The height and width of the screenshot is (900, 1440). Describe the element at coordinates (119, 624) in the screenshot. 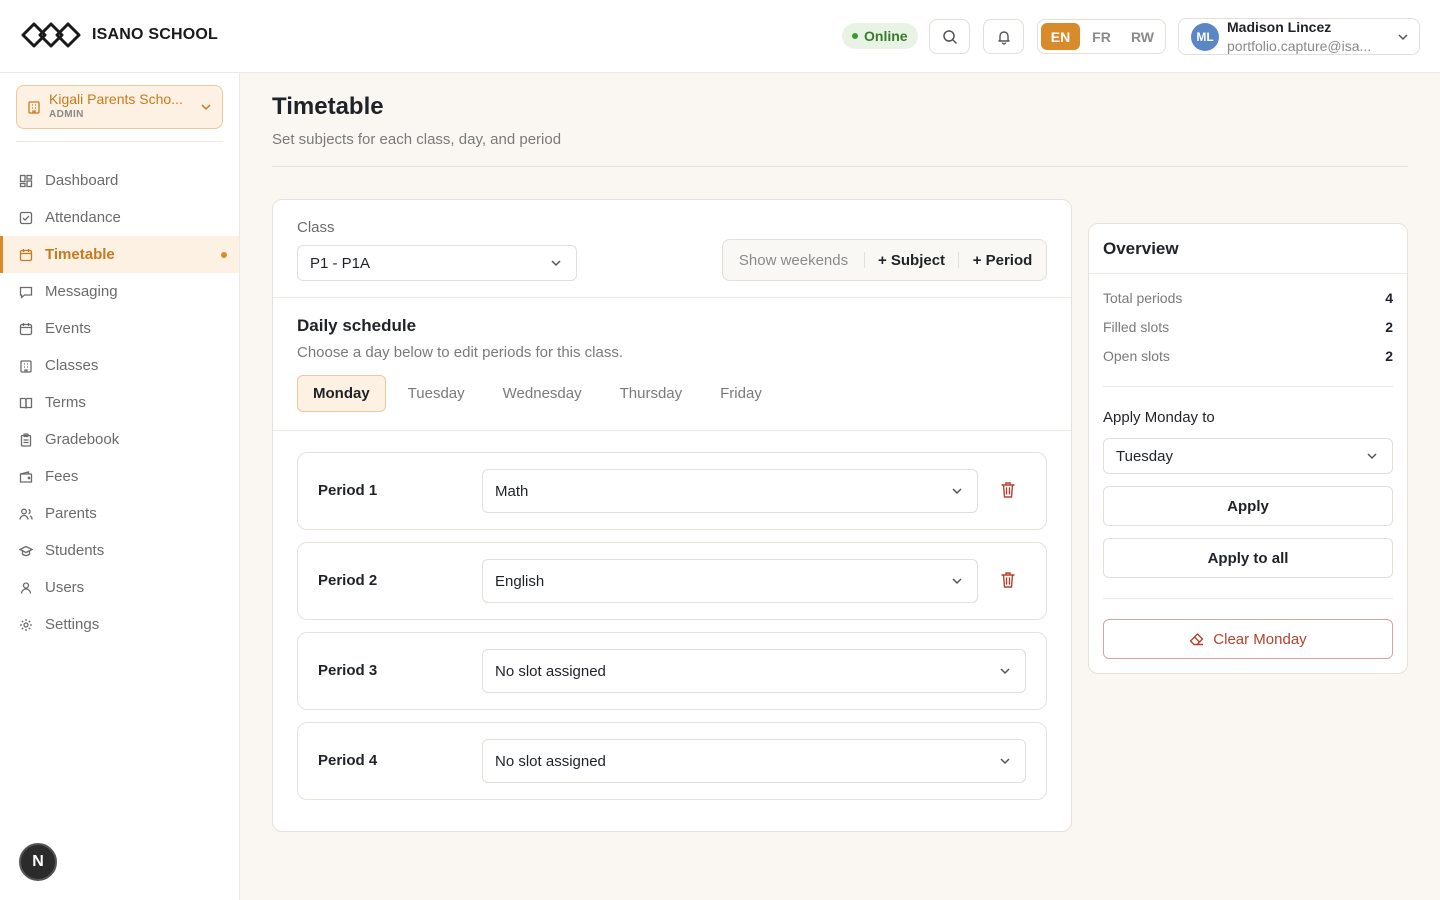

I see `sidebar-item-settings: Settings` at that location.